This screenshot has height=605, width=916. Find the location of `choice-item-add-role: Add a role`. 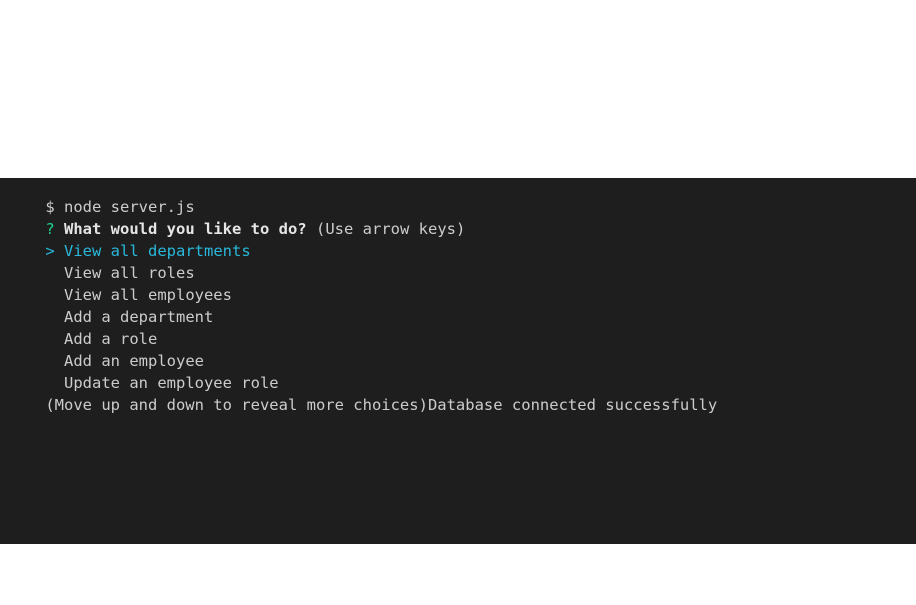

choice-item-add-role: Add a role is located at coordinates (82, 327).